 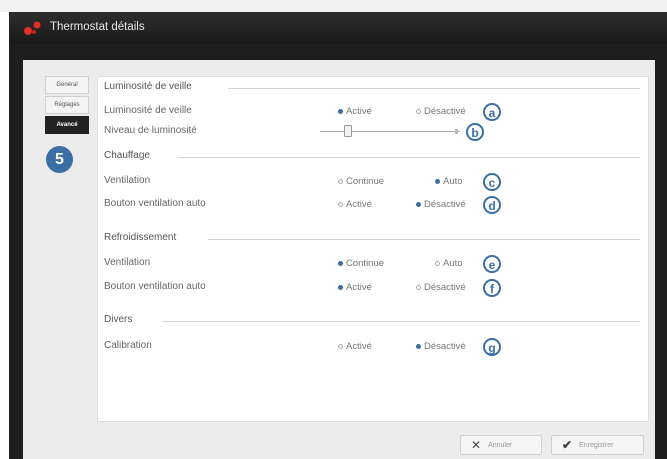 I want to click on label-ventilation-refroidissement: Ventilation, so click(x=127, y=262).